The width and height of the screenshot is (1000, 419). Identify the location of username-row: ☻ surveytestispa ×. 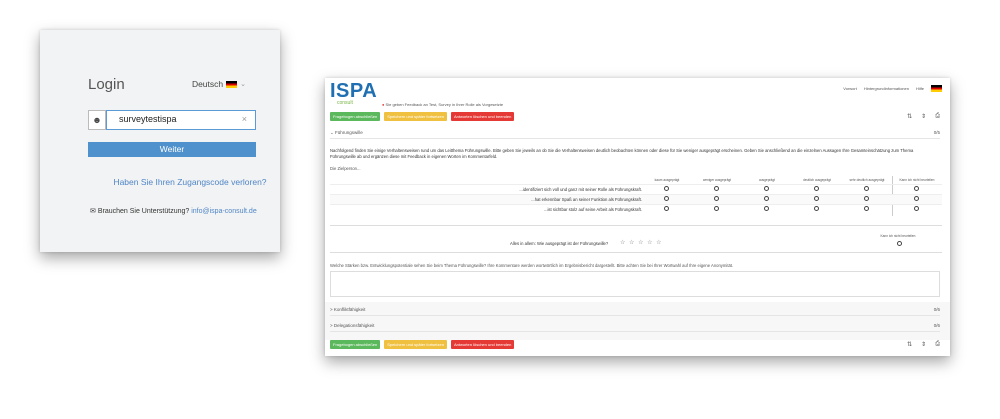
(172, 120).